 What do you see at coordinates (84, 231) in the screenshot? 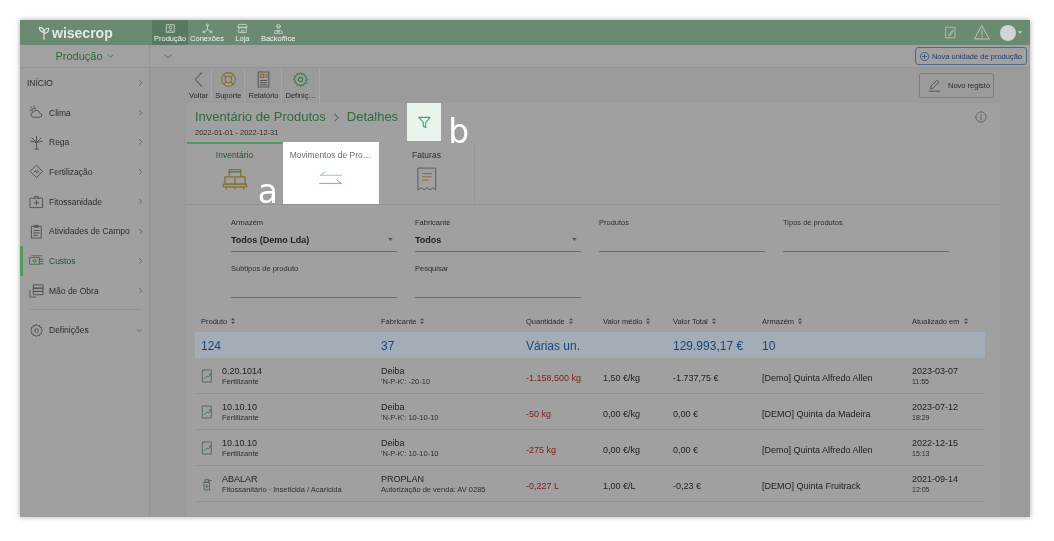
I see `sidebar-item: Atividades de Campo` at bounding box center [84, 231].